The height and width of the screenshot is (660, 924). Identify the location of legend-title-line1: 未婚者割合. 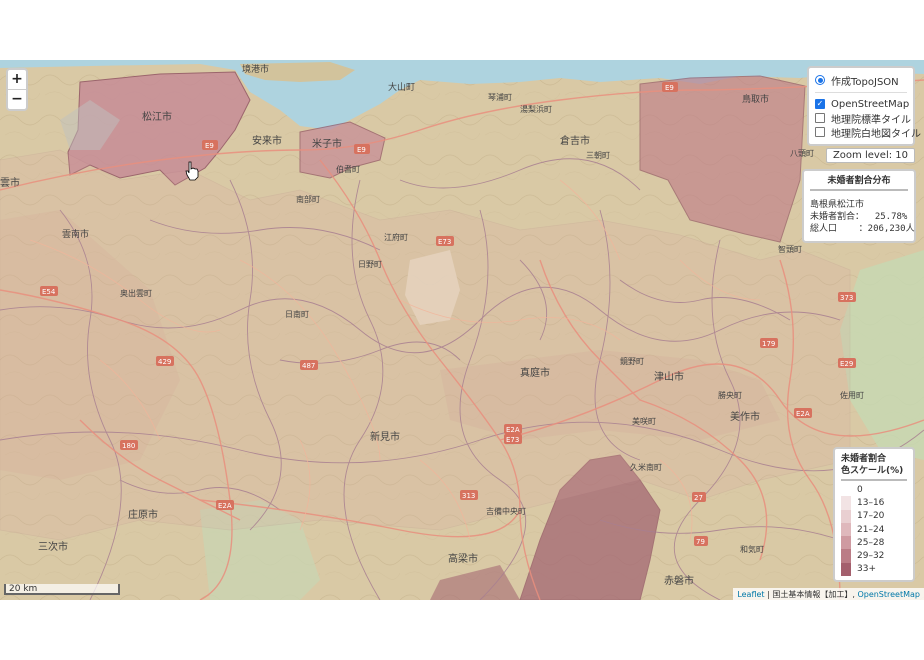
(864, 459).